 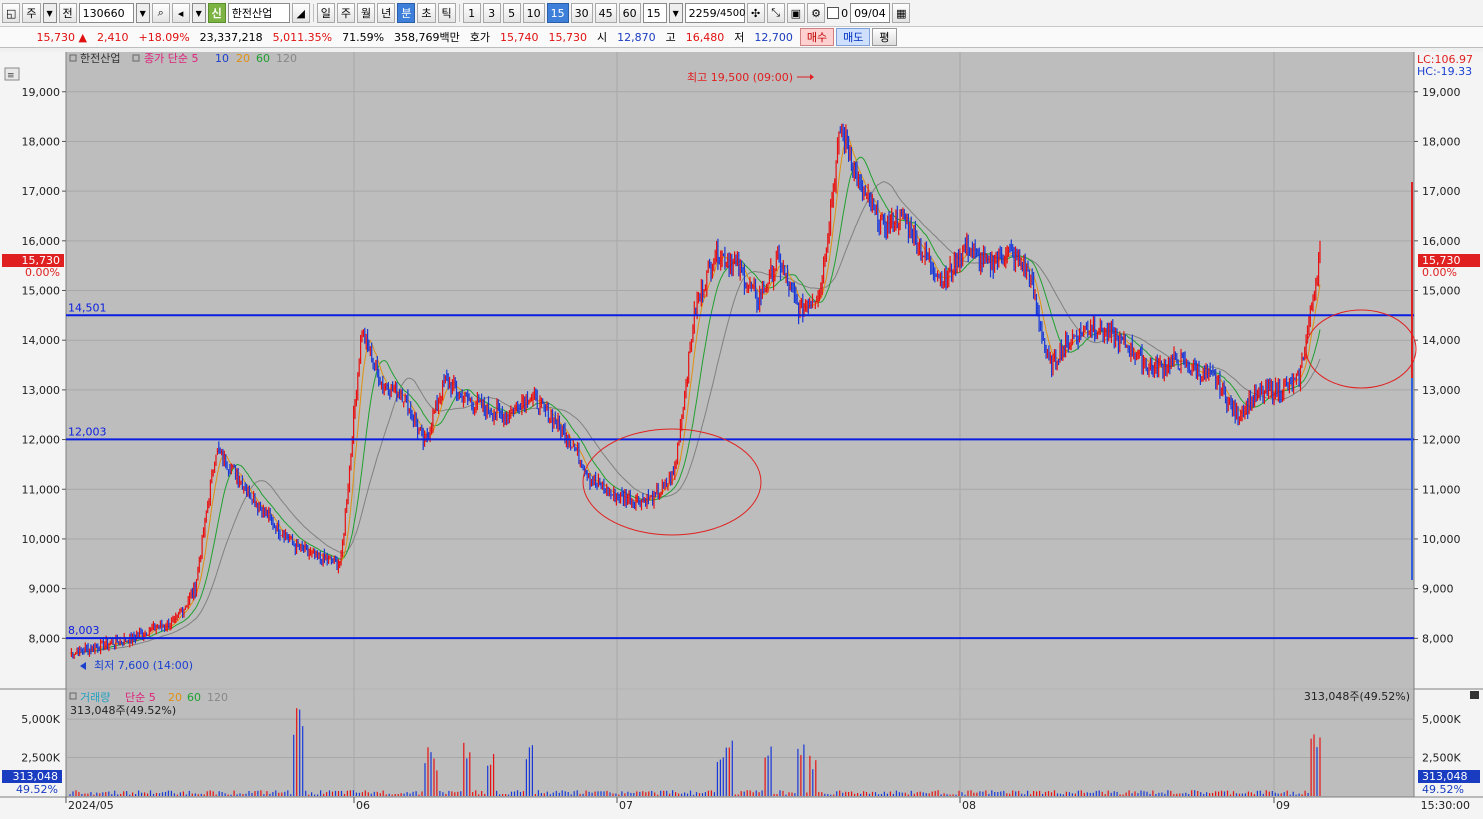 I want to click on current-price: 15,730 ▲, so click(x=46, y=37).